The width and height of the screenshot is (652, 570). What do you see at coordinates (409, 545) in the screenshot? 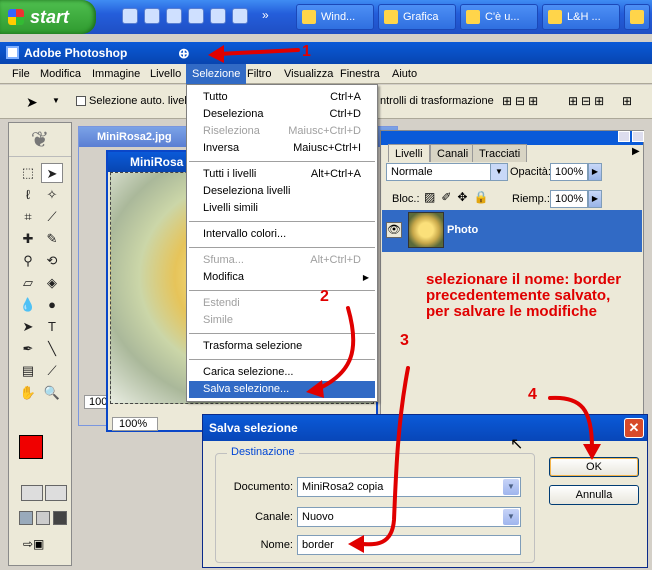
I see `name-input: border` at bounding box center [409, 545].